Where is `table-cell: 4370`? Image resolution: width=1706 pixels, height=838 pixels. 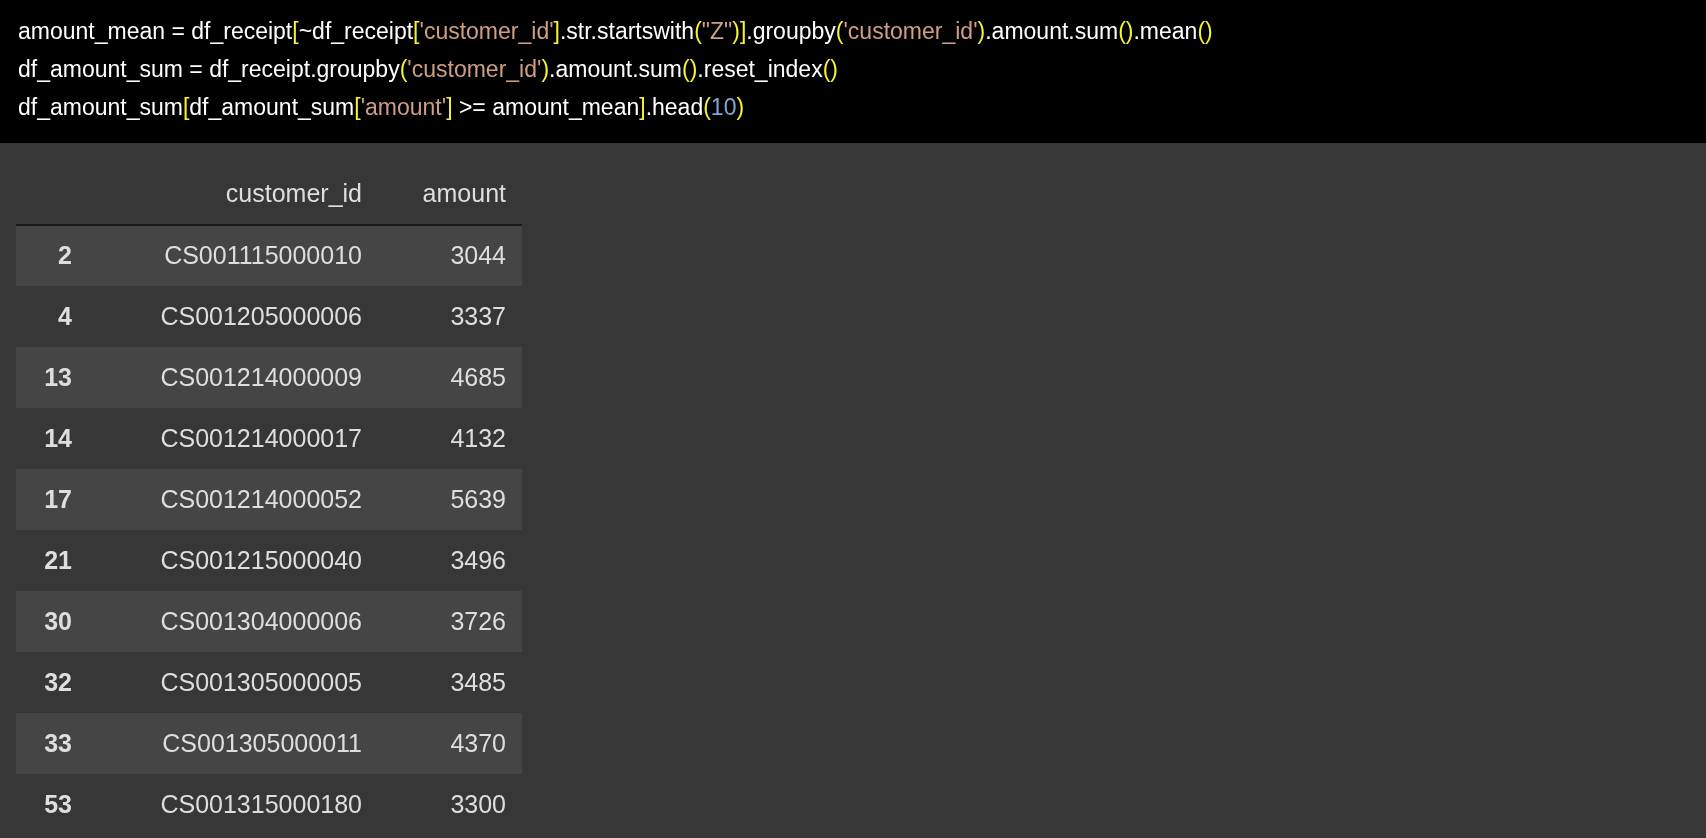 table-cell: 4370 is located at coordinates (450, 743).